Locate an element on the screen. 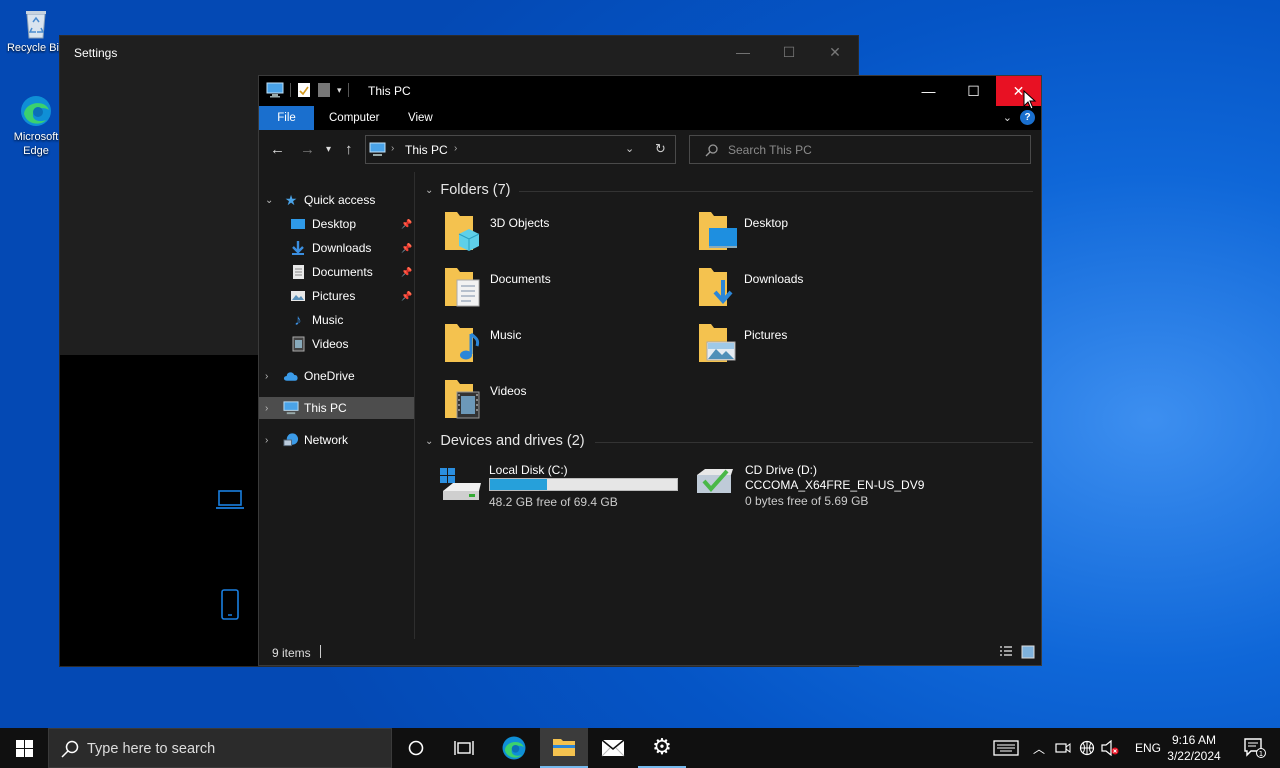 This screenshot has height=768, width=1280. meet-now-icon is located at coordinates (1063, 748).